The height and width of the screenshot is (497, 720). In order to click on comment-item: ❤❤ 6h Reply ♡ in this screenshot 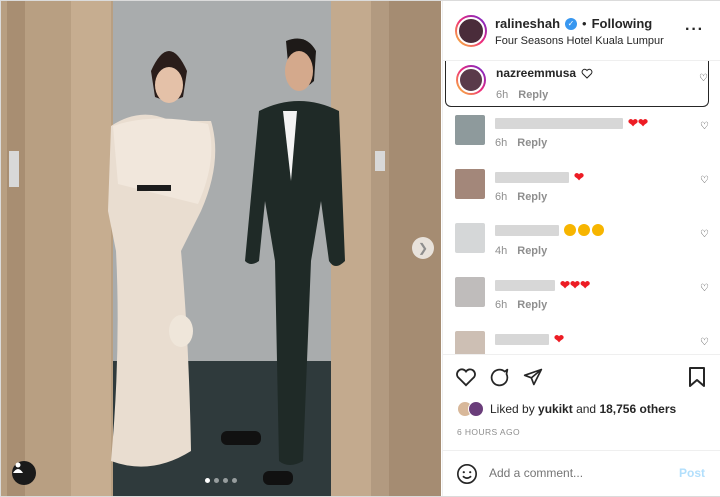, I will do `click(581, 134)`.